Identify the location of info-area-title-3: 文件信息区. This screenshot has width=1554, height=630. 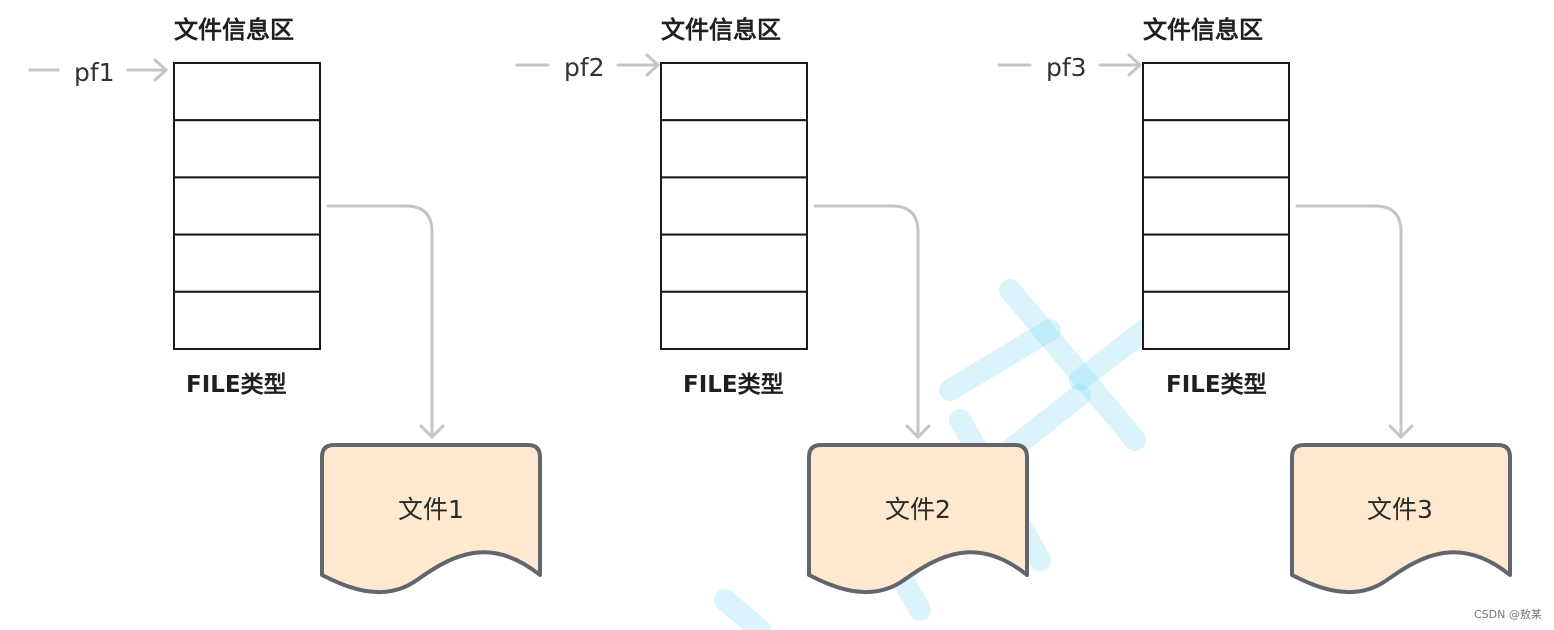
(1203, 30).